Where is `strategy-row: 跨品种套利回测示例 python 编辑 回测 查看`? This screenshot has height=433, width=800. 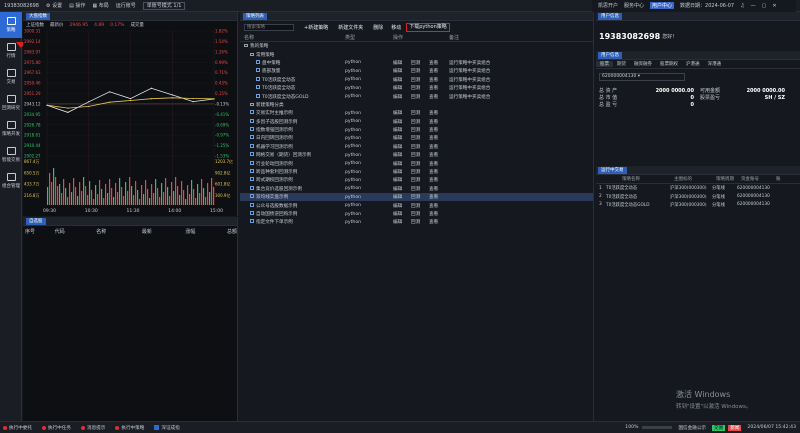 strategy-row: 跨品种套利回测示例 python 编辑 回测 查看 is located at coordinates (416, 172).